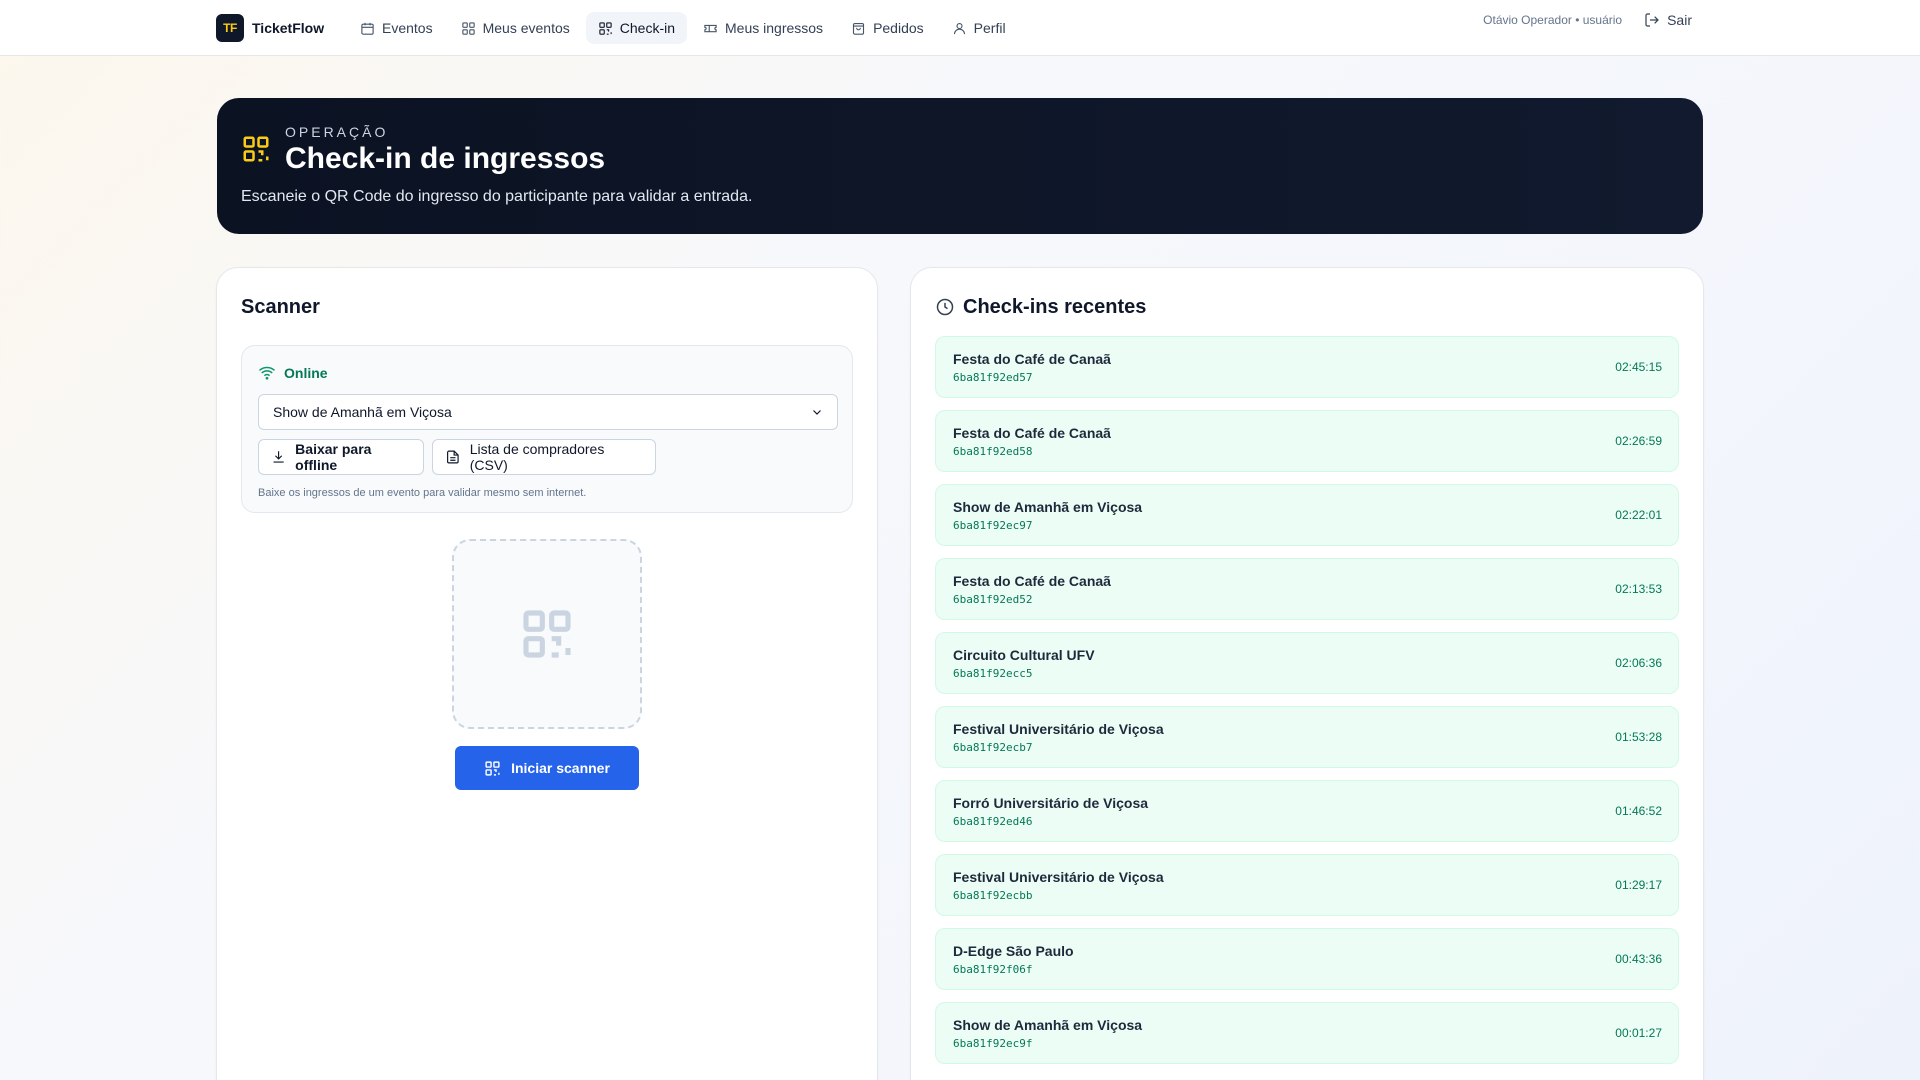 This screenshot has width=1920, height=1080. I want to click on checkin-code: 6ba81f92ecb7, so click(993, 747).